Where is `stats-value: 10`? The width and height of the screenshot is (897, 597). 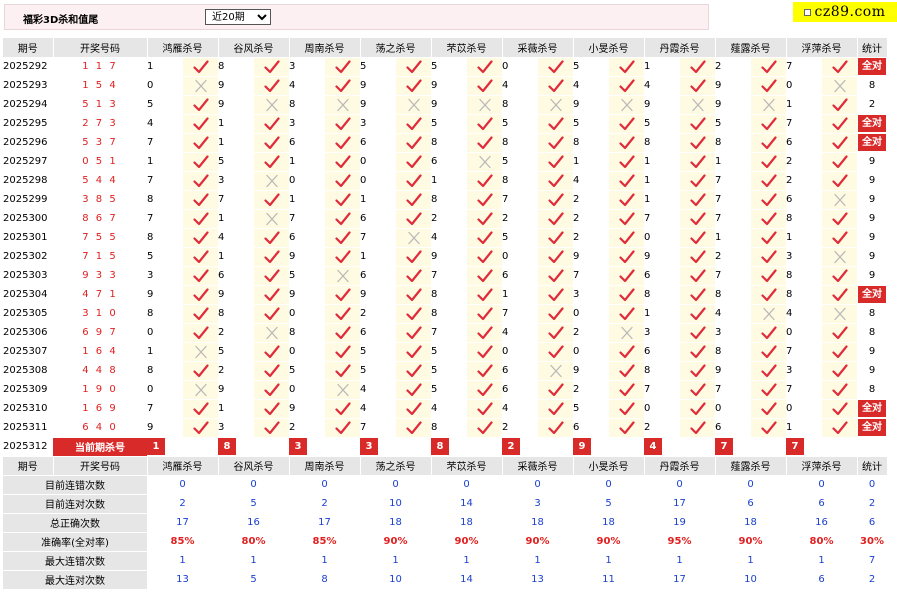 stats-value: 10 is located at coordinates (395, 580).